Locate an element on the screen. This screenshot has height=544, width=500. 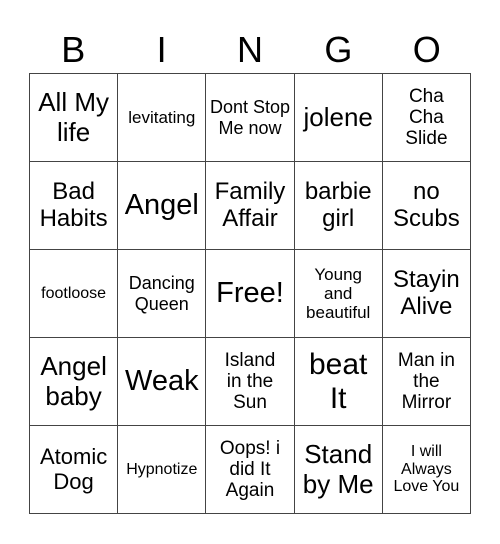
bingo-cell: Cha Cha Slide is located at coordinates (426, 118).